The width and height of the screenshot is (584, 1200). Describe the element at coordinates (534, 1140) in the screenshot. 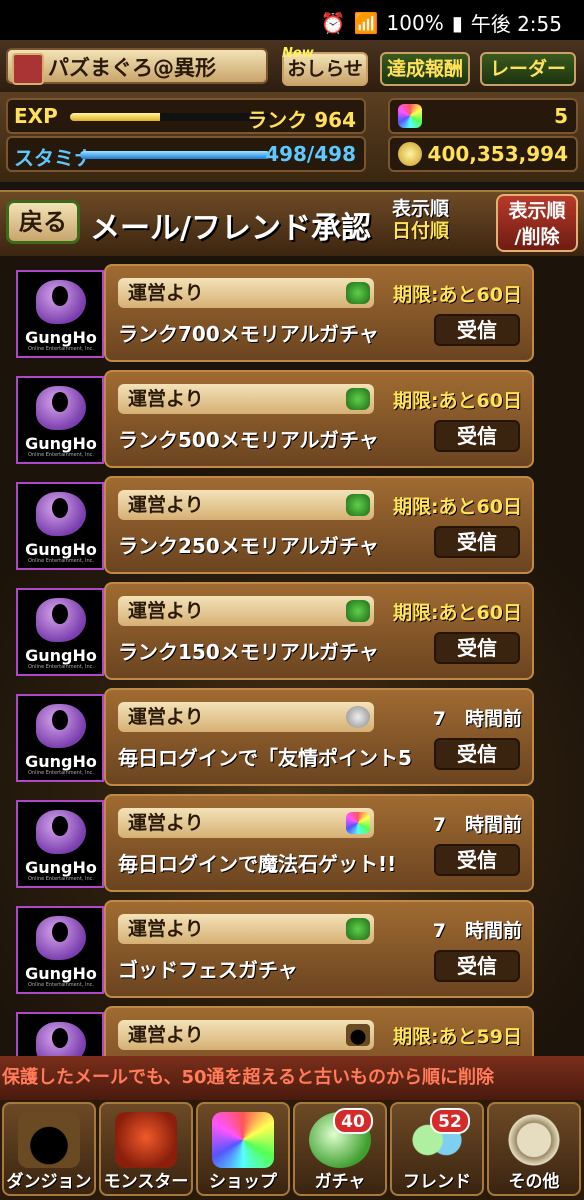

I see `question-icon` at that location.